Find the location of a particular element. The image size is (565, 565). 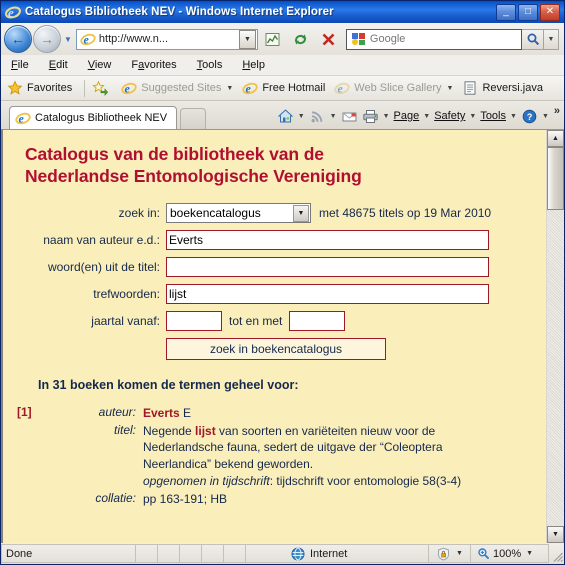

recent-pages-caret-icon: ▼ is located at coordinates (68, 39).